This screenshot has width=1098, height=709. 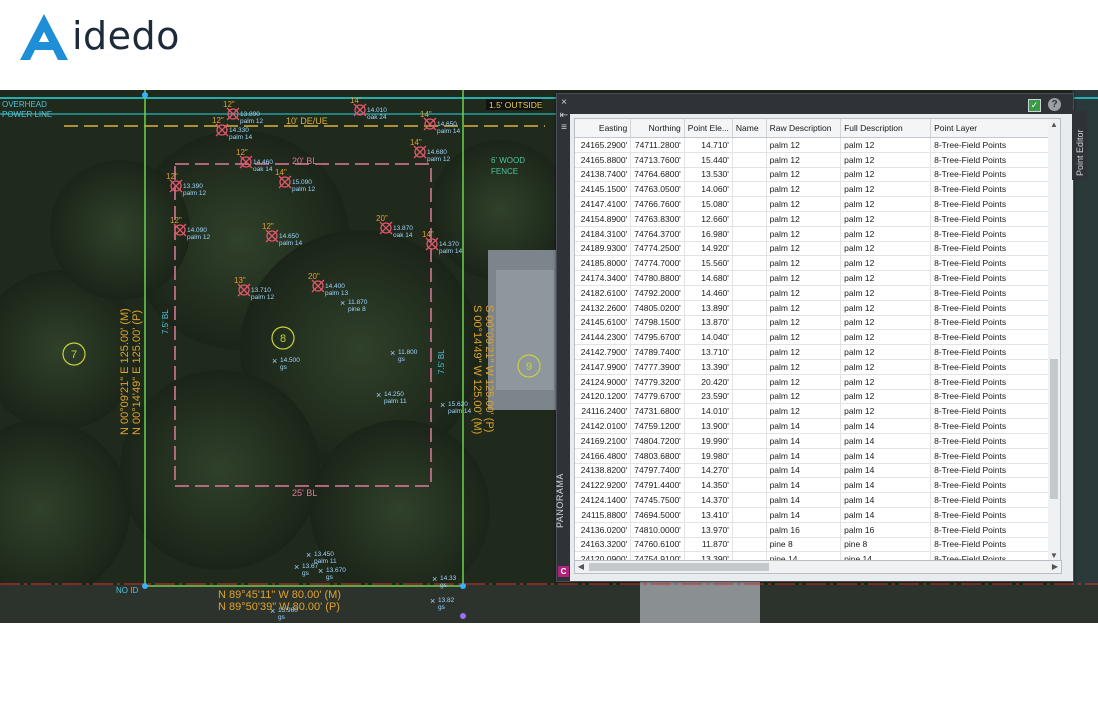 What do you see at coordinates (657, 382) in the screenshot?
I see `table-cell: 74779.3200'` at bounding box center [657, 382].